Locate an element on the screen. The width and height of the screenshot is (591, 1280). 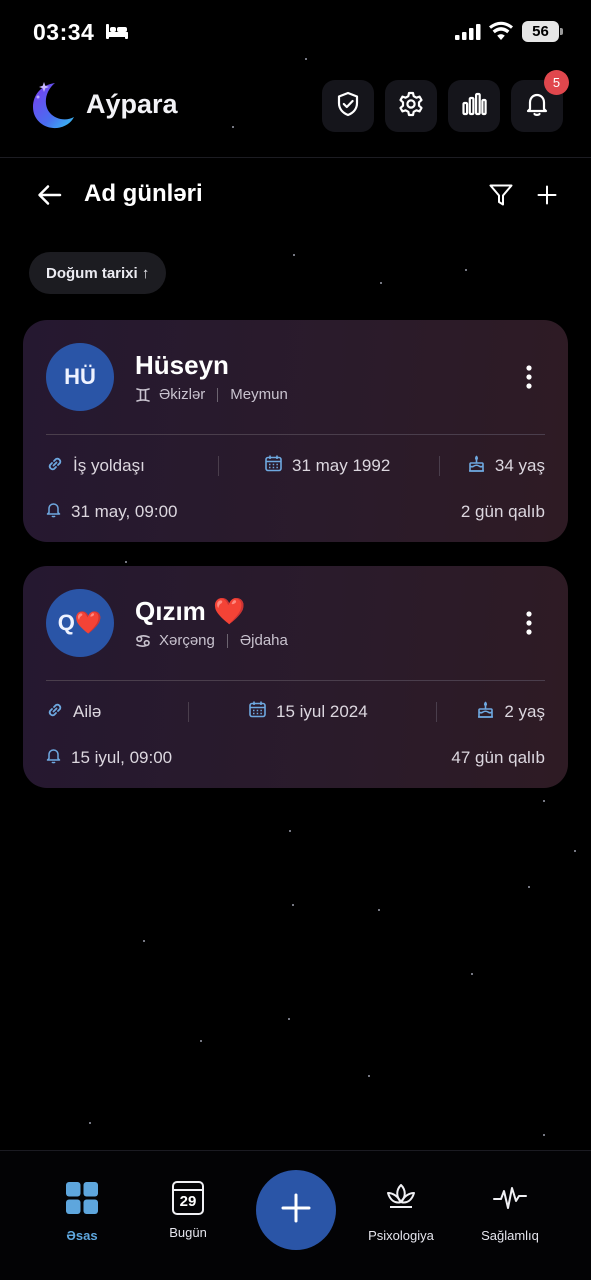
add-birthday-fab is located at coordinates (296, 1210).